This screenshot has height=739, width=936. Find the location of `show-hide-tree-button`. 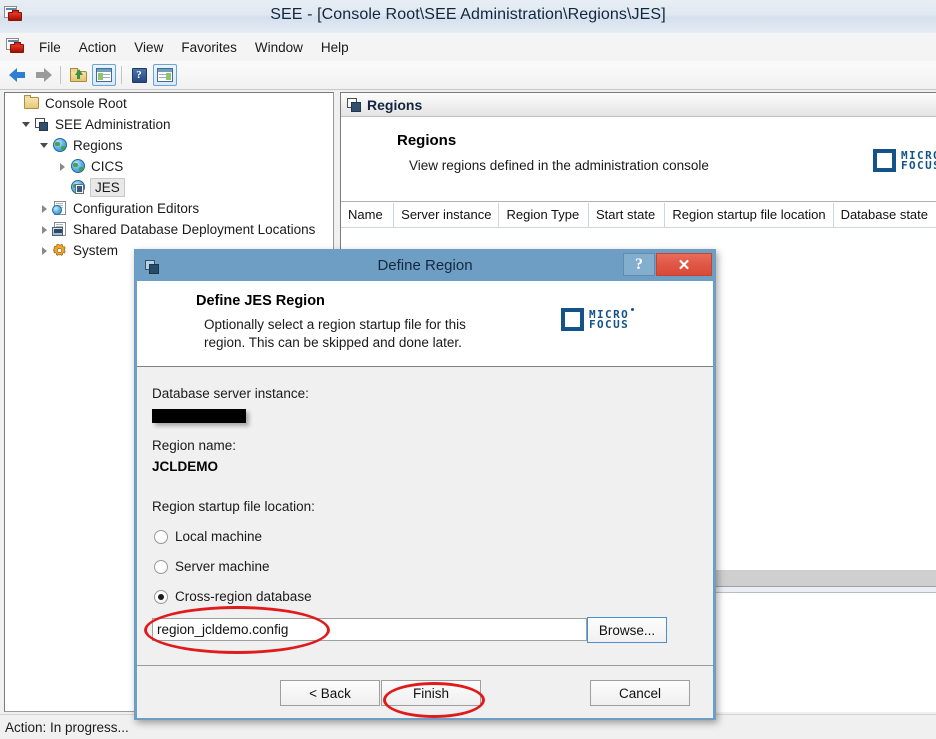

show-hide-tree-button is located at coordinates (104, 75).